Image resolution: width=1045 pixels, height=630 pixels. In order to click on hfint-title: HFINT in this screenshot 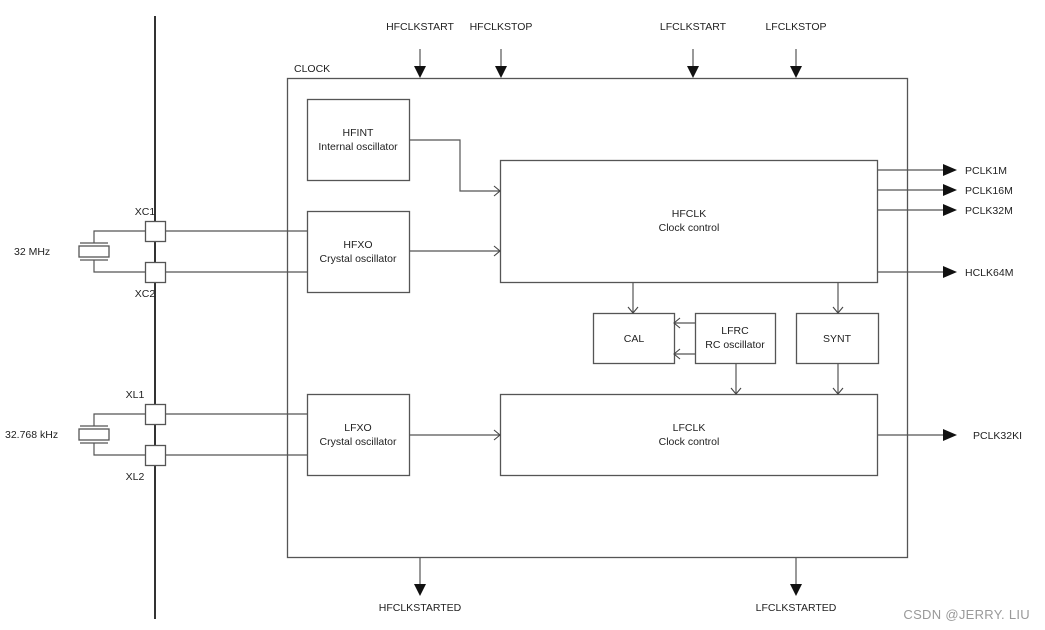, I will do `click(358, 133)`.